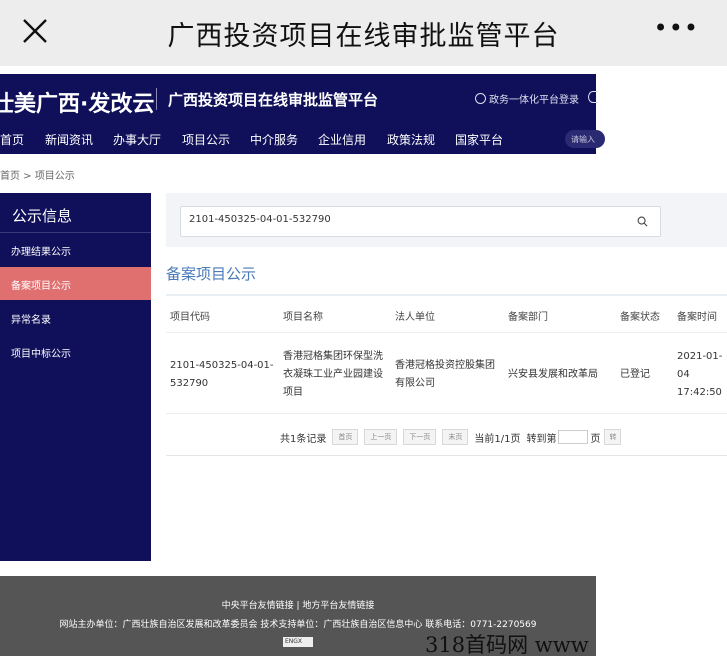 The image size is (727, 656). I want to click on prev-page-button: 上一页, so click(381, 437).